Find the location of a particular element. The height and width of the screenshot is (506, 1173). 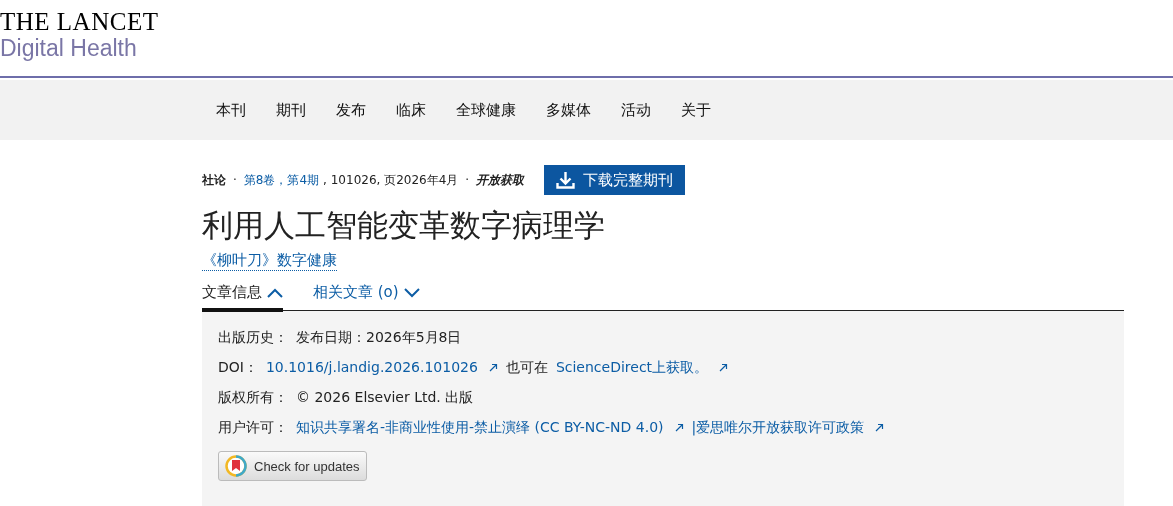

download-issue-button: 下载完整期刊 is located at coordinates (615, 180).